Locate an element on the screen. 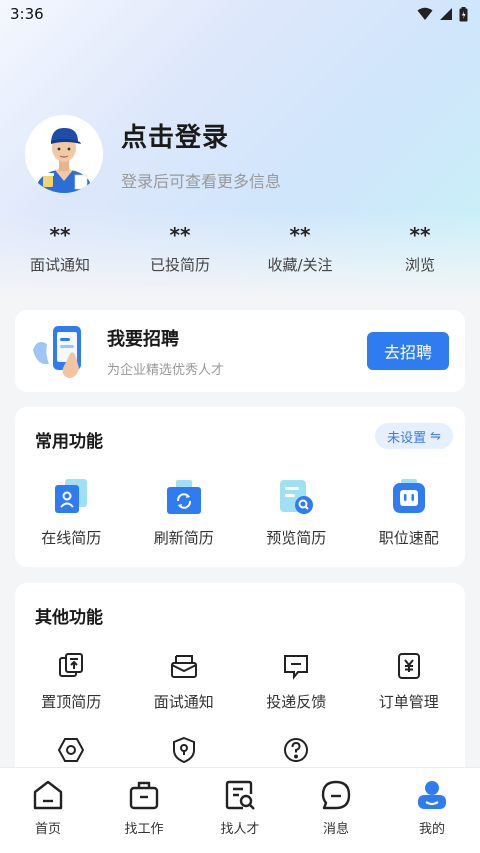 The height and width of the screenshot is (853, 480). tab-mine: 我的 is located at coordinates (432, 810).